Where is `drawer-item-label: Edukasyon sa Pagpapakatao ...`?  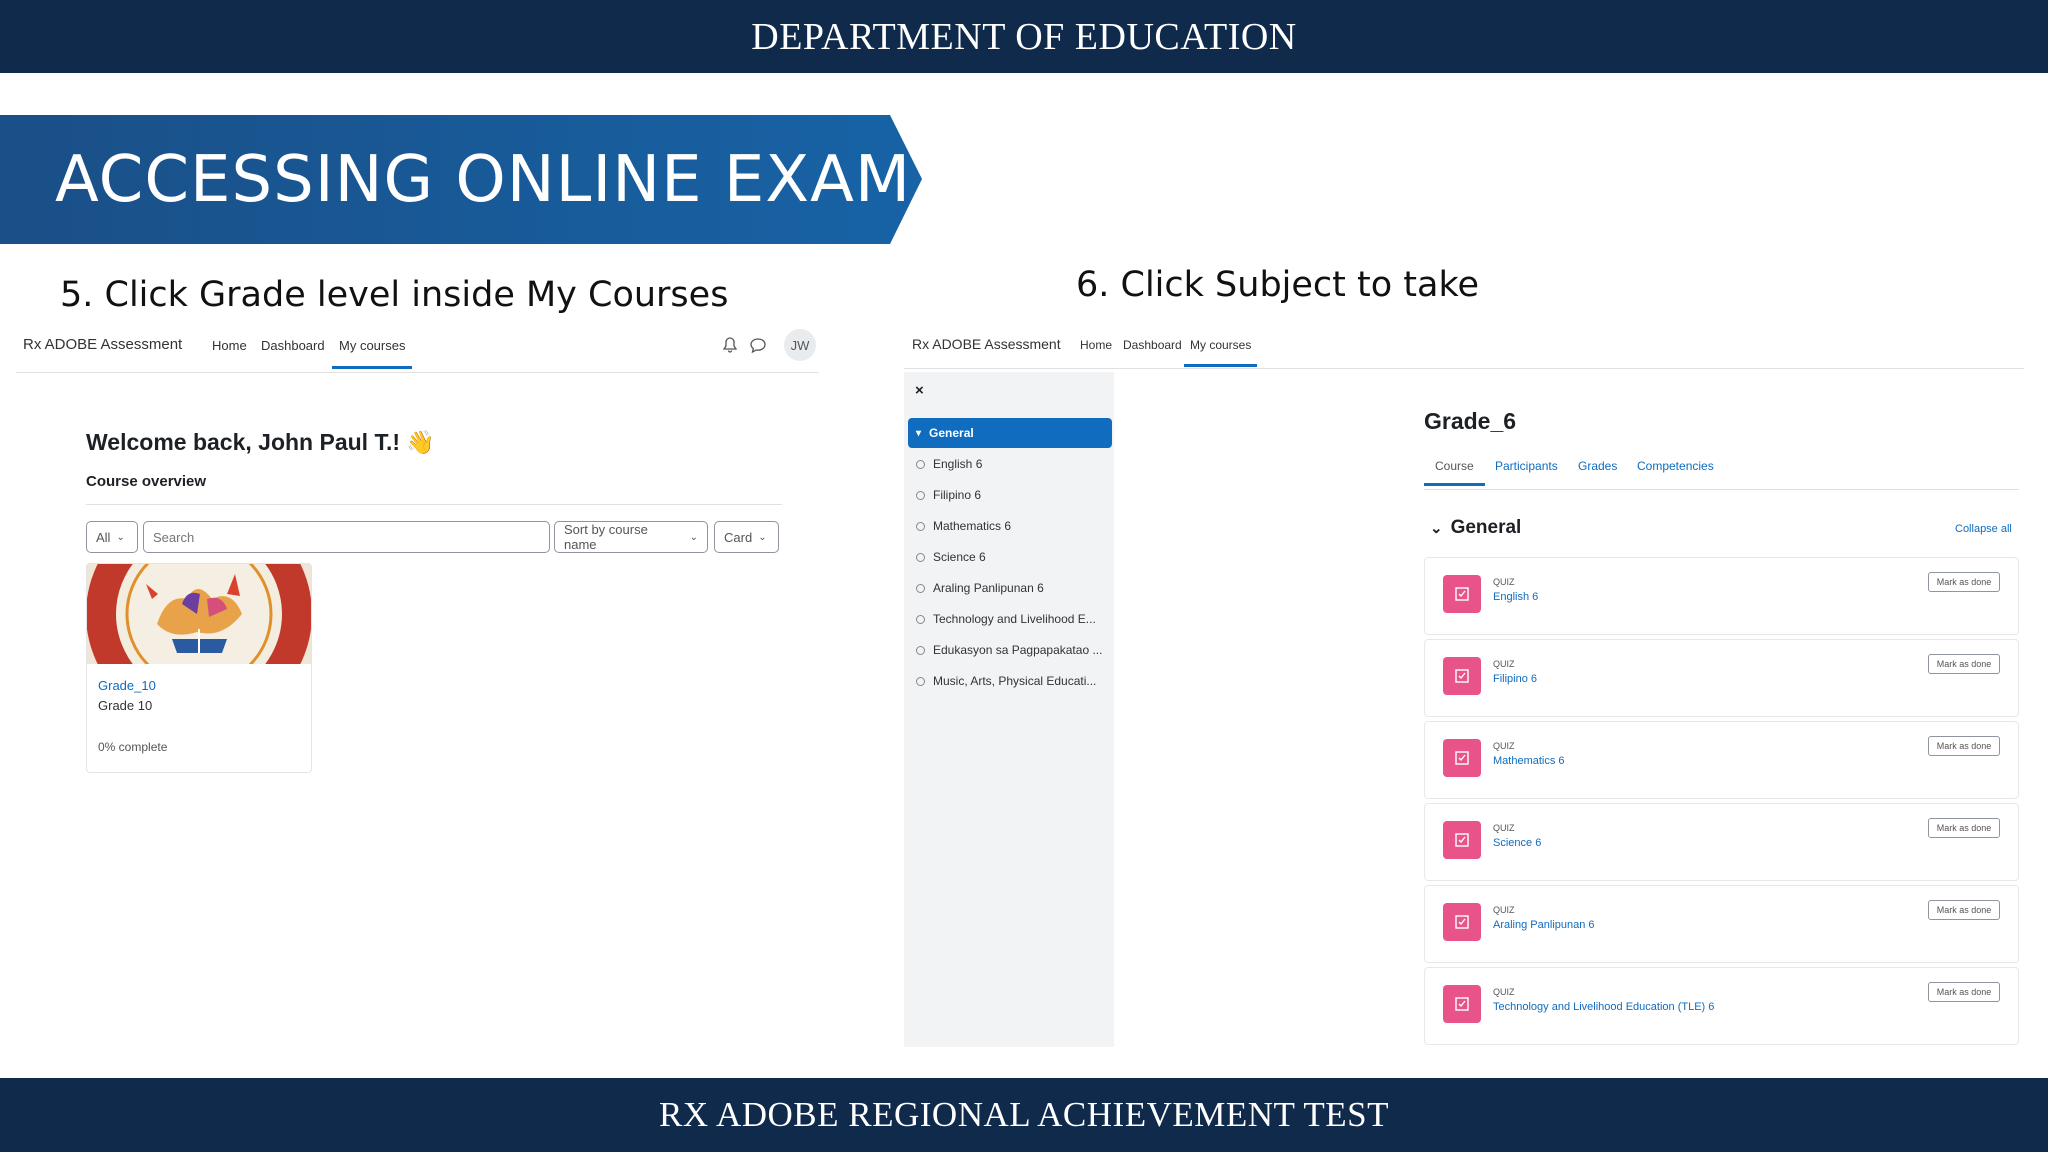 drawer-item-label: Edukasyon sa Pagpapakatao ... is located at coordinates (1018, 650).